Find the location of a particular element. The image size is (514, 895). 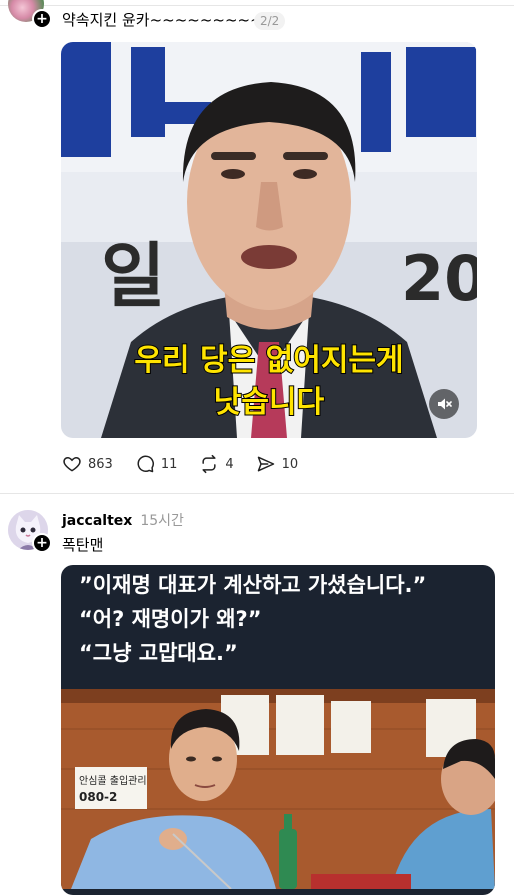

share-count: 10 is located at coordinates (290, 464).